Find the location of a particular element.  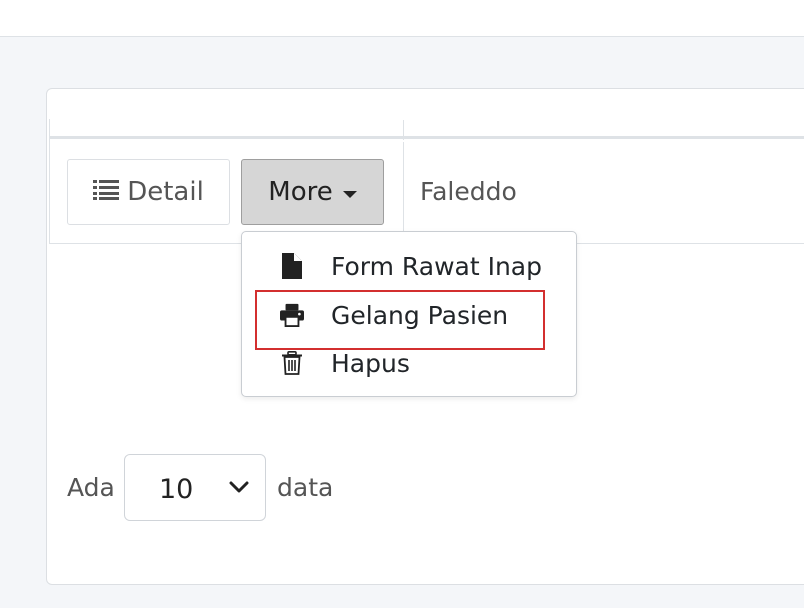

more-dropdown-button: More is located at coordinates (312, 192).